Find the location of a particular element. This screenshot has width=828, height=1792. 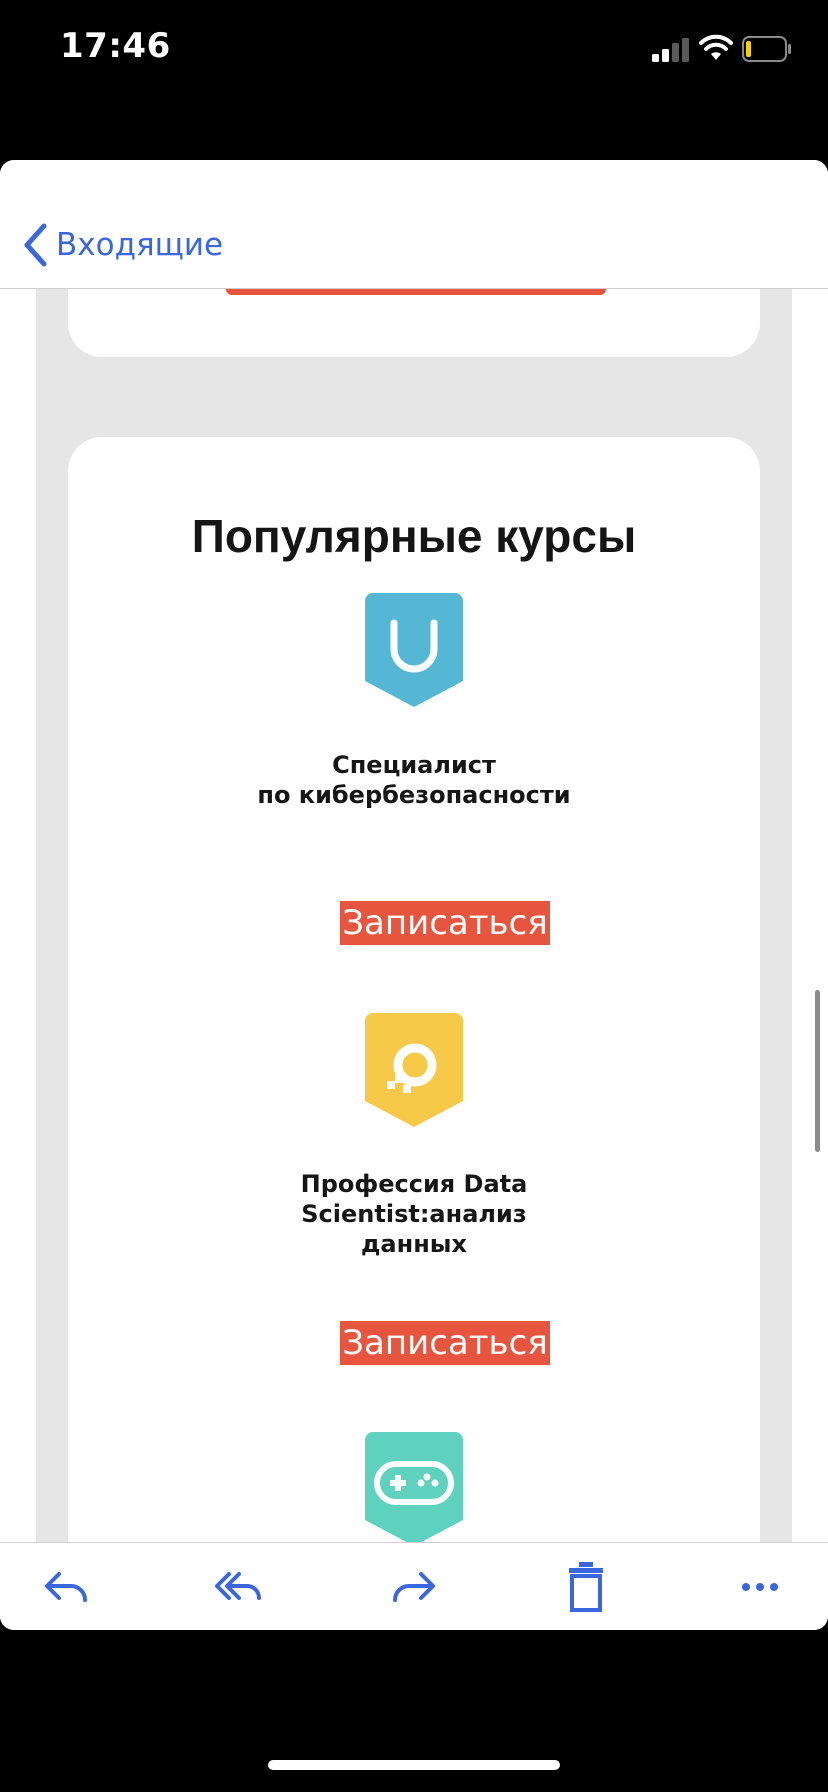

course-name: Специалист по кибербезопасности is located at coordinates (414, 780).